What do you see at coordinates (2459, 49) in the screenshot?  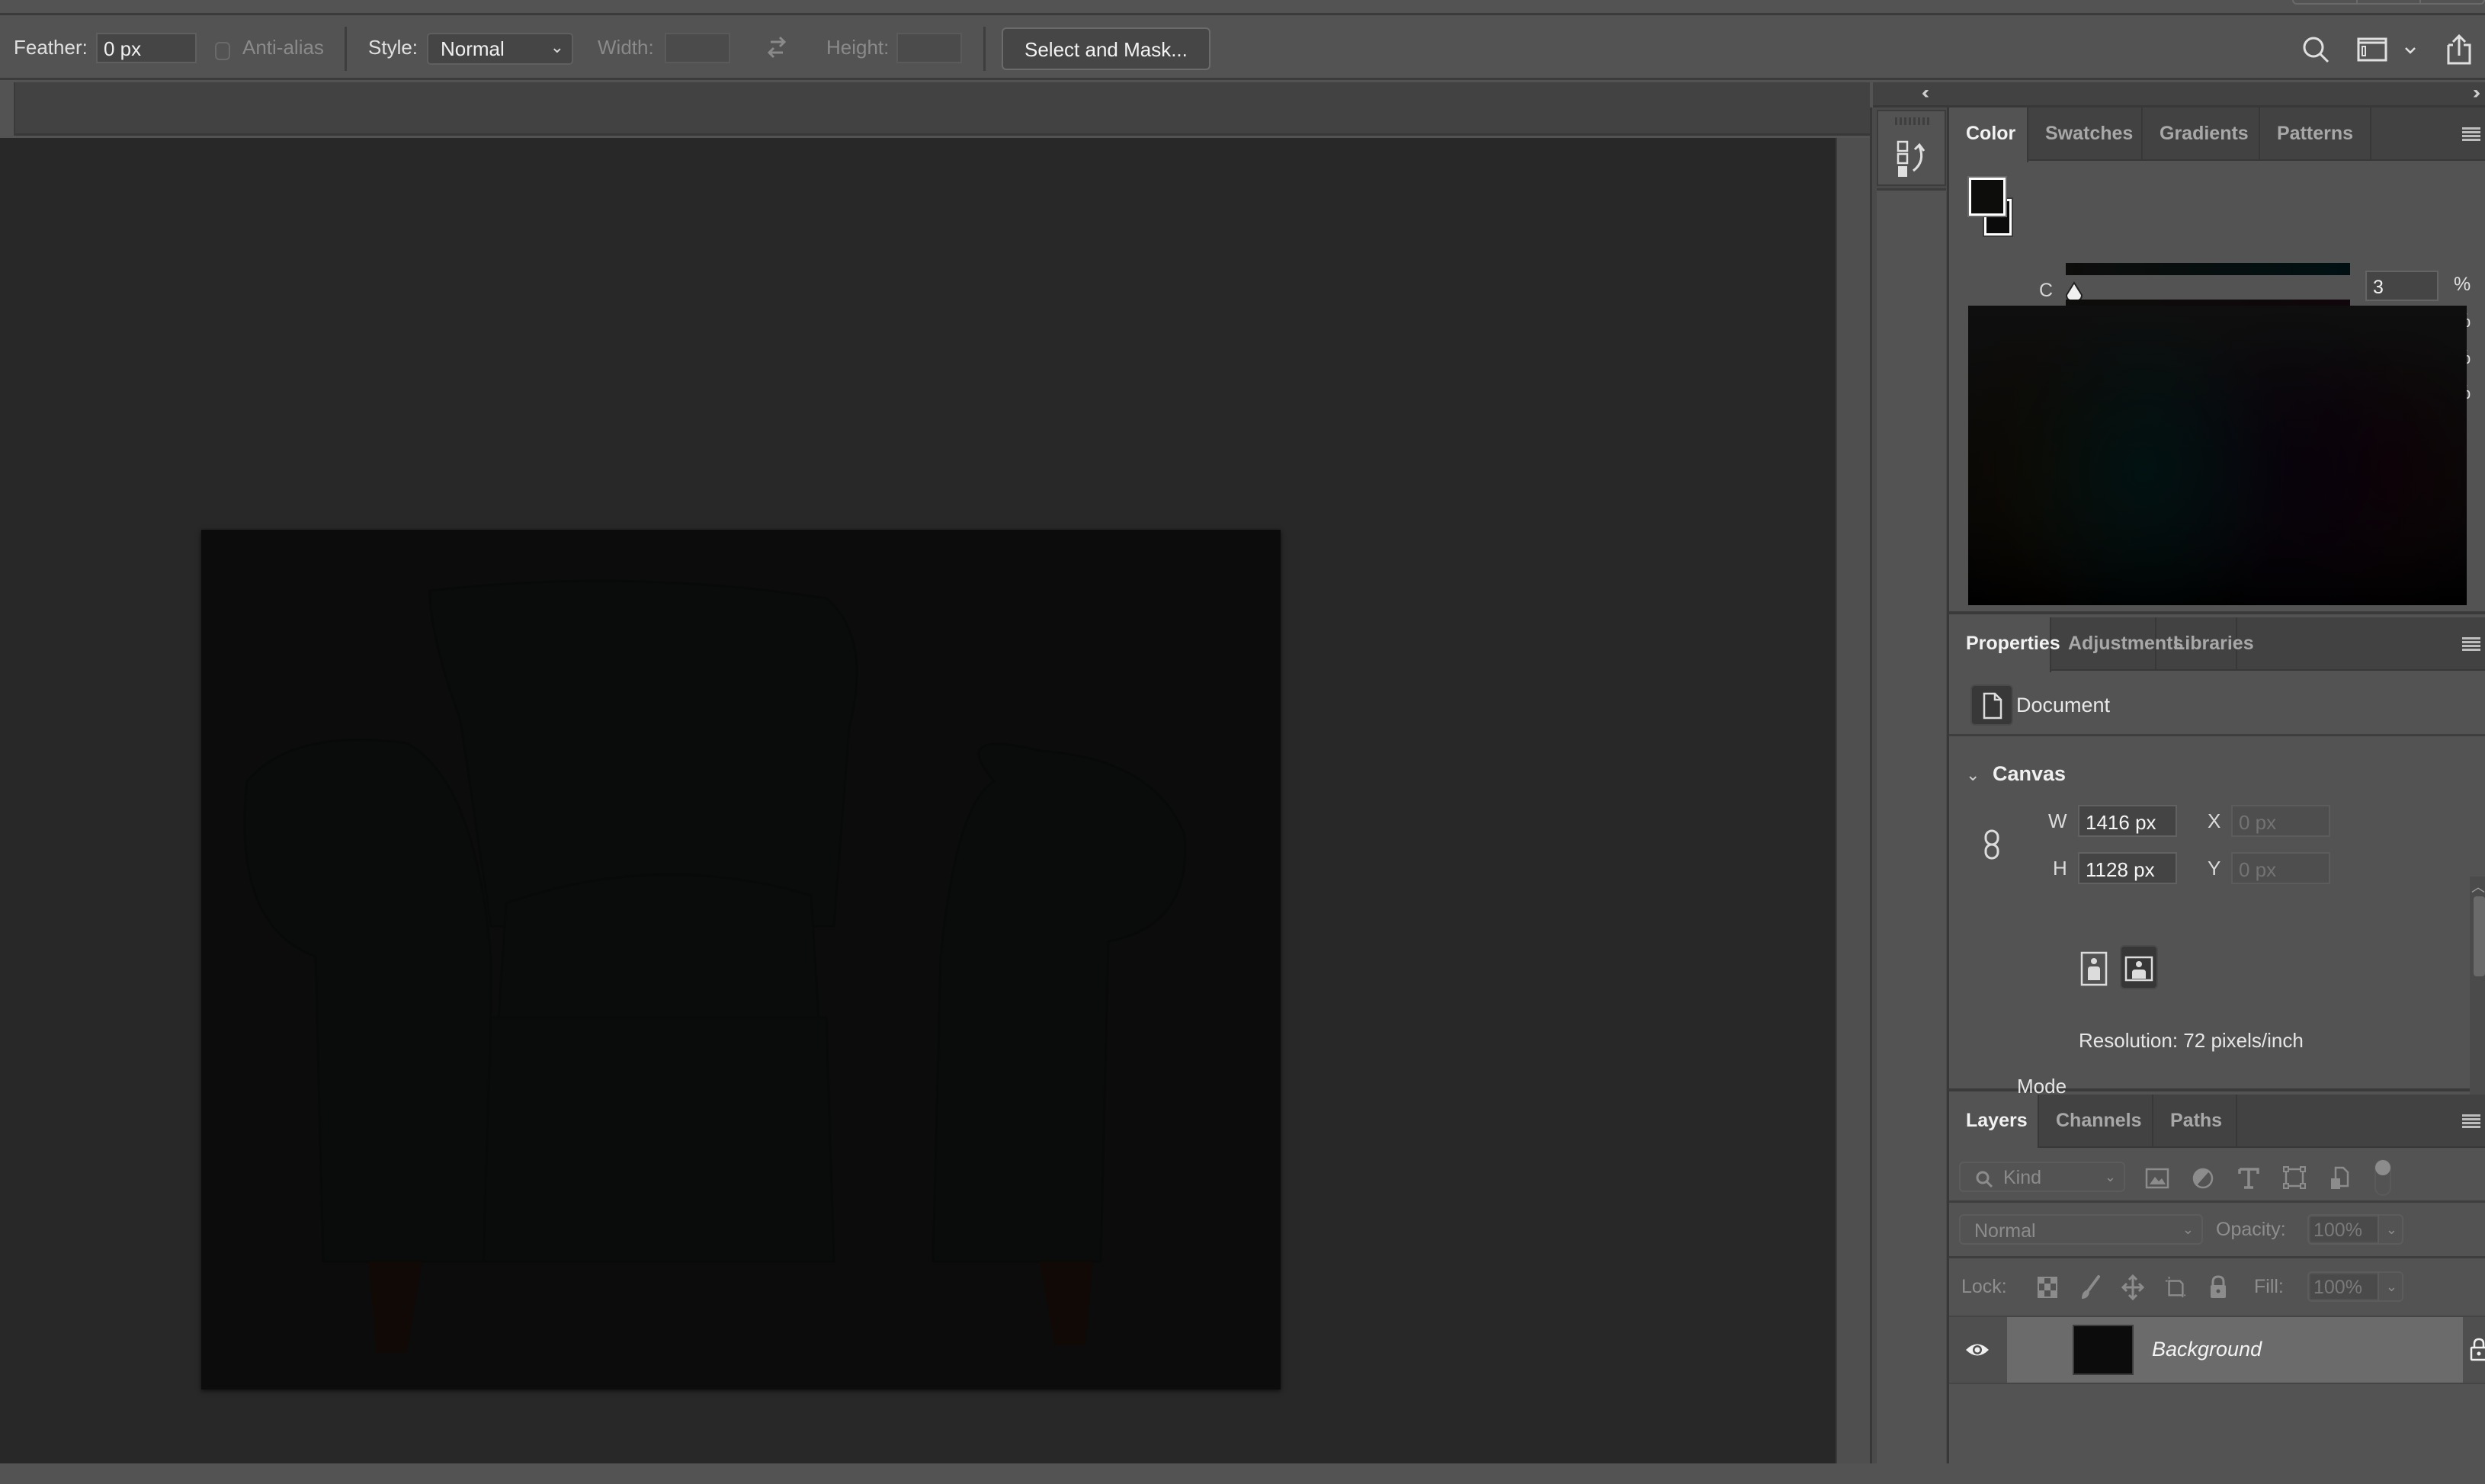 I see `share-icon` at bounding box center [2459, 49].